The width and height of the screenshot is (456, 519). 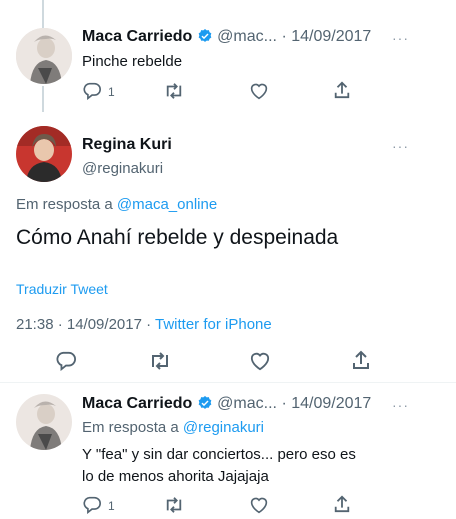 I want to click on author-handle: @reginakuri, so click(x=122, y=168).